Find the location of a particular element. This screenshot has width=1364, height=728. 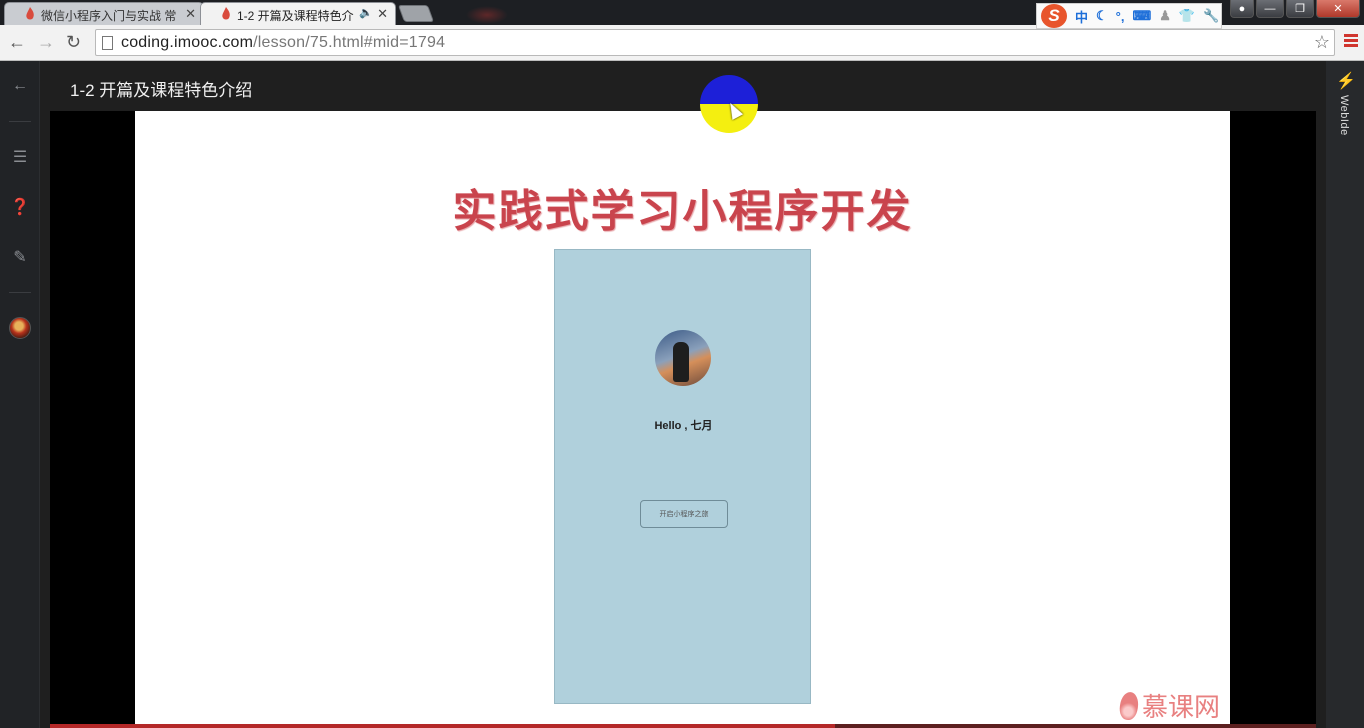

note-pencil-icon: ✎ is located at coordinates (20, 257).